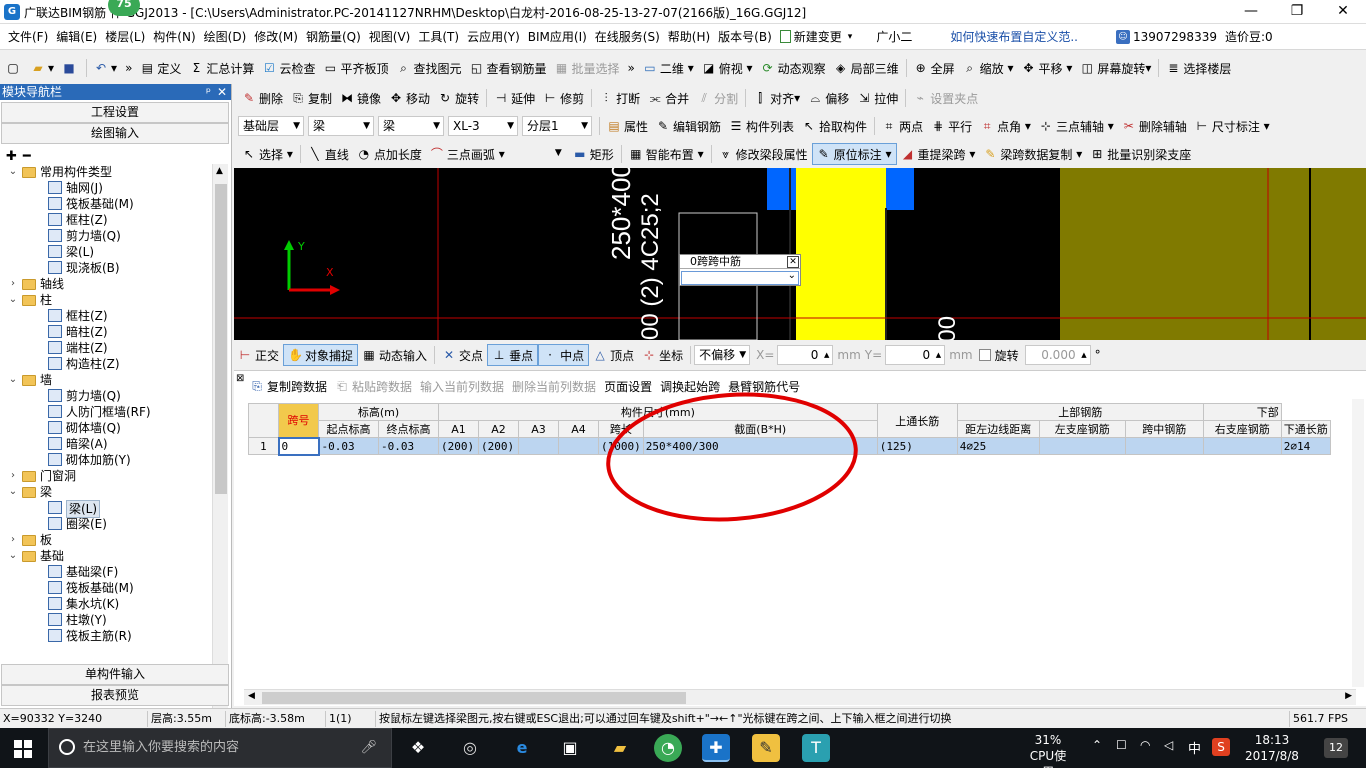 The width and height of the screenshot is (1366, 768). What do you see at coordinates (115, 133) in the screenshot?
I see `draw-input-button: 绘图输入` at bounding box center [115, 133].